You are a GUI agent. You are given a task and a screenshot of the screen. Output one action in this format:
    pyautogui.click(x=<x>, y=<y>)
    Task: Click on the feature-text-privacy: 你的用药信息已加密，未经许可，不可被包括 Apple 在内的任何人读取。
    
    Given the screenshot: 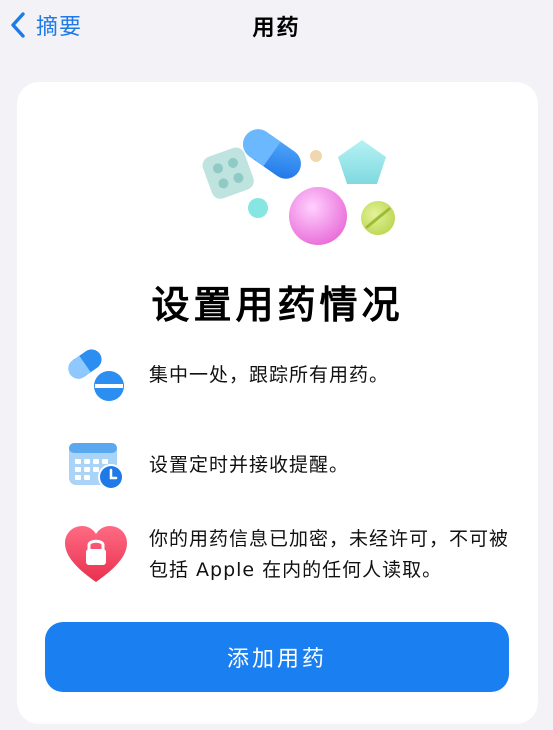 What is the action you would take?
    pyautogui.click(x=329, y=554)
    